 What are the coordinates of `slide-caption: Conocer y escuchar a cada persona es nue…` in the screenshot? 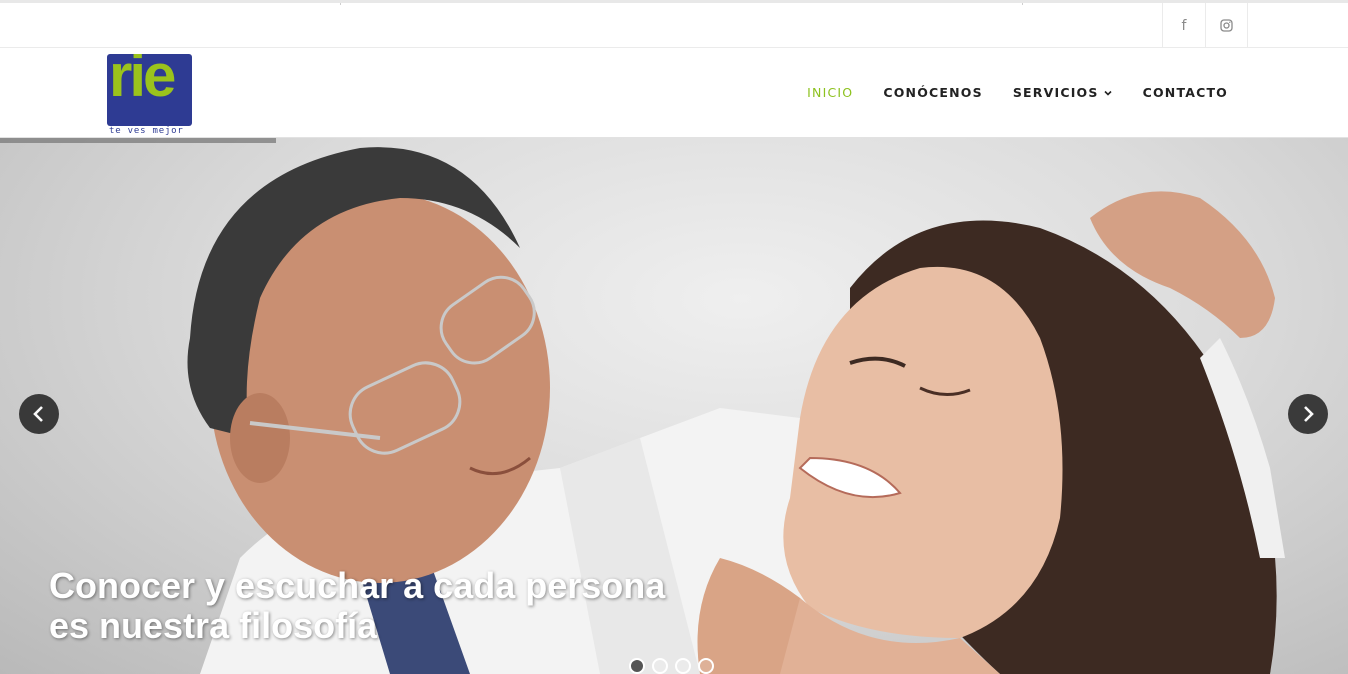 It's located at (389, 606).